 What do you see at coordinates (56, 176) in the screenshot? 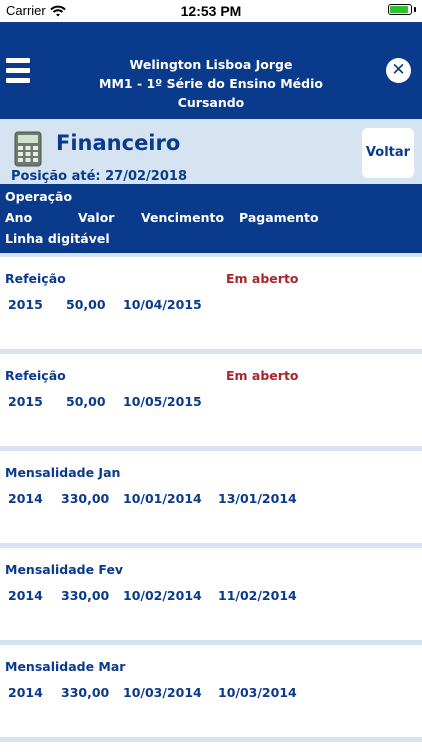
I see `position-label: Posição até:` at bounding box center [56, 176].